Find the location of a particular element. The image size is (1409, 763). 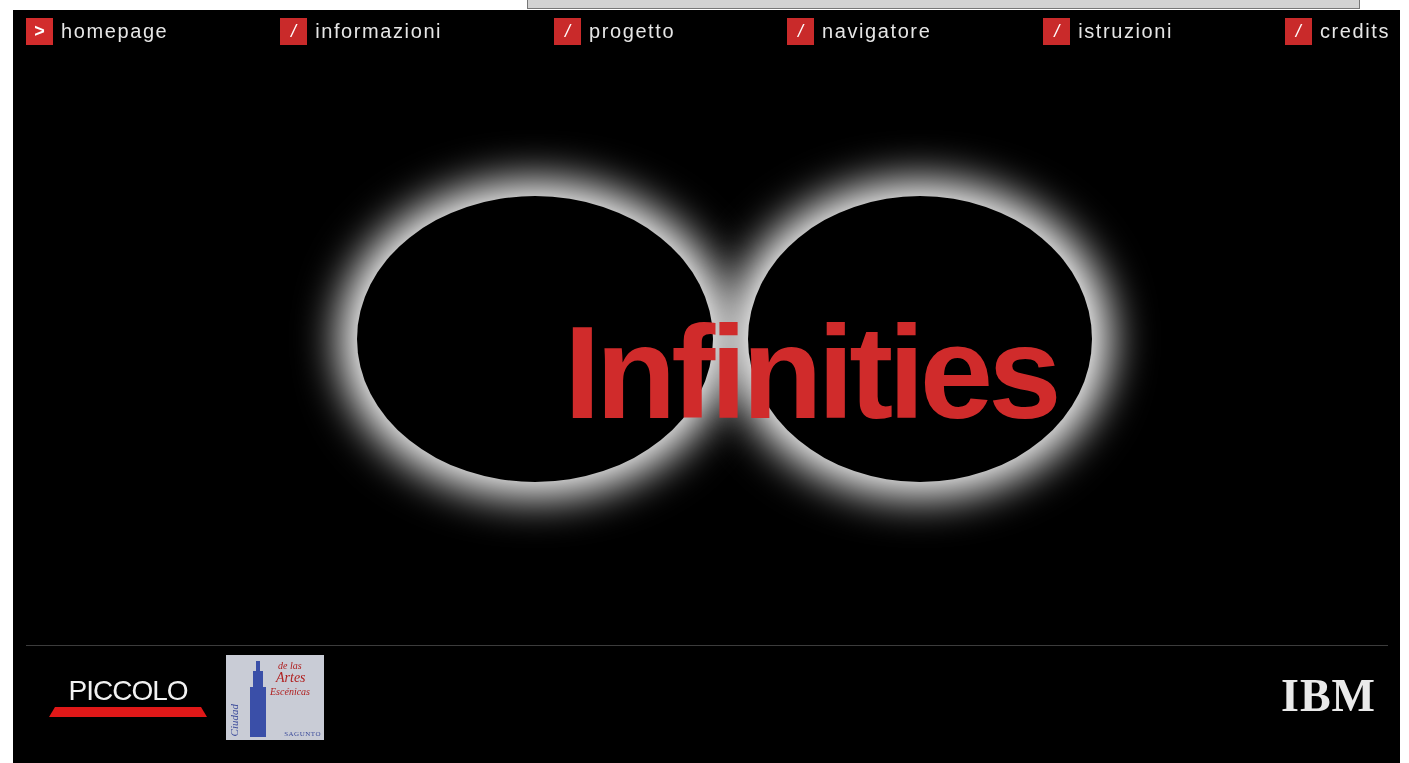

nav-link: > homepage is located at coordinates (97, 31).